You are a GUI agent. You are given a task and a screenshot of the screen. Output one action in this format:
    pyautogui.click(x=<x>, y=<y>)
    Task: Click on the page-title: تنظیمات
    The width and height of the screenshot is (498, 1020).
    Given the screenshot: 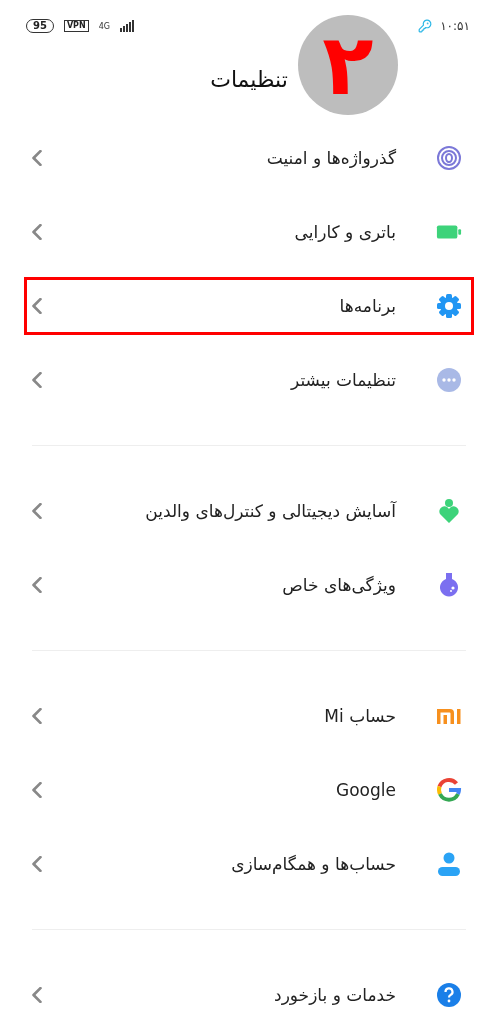 What is the action you would take?
    pyautogui.click(x=249, y=79)
    